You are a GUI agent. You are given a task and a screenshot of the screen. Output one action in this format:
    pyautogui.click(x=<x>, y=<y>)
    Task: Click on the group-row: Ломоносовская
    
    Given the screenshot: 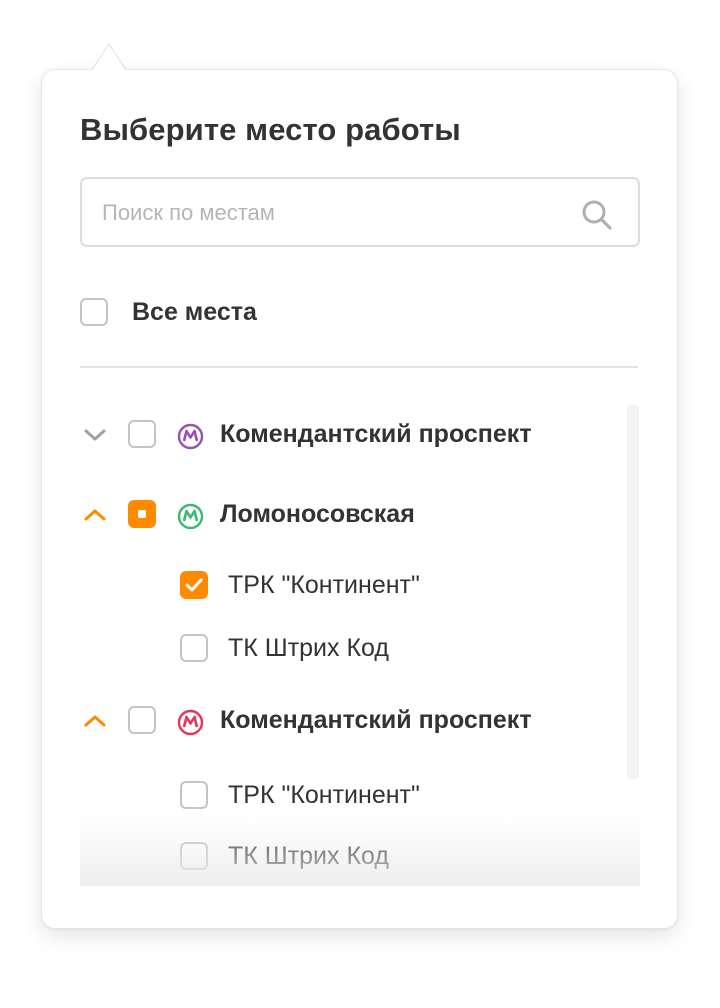 What is the action you would take?
    pyautogui.click(x=360, y=516)
    